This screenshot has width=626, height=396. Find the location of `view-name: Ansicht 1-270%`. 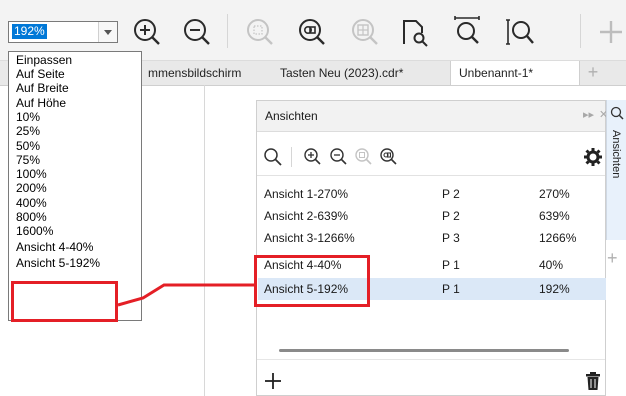

view-name: Ansicht 1-270% is located at coordinates (306, 194).